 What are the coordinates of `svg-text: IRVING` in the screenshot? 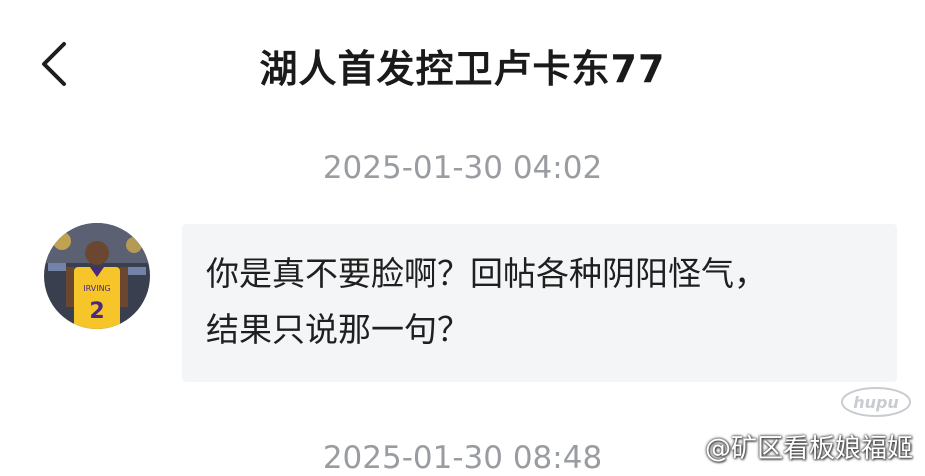 It's located at (97, 288).